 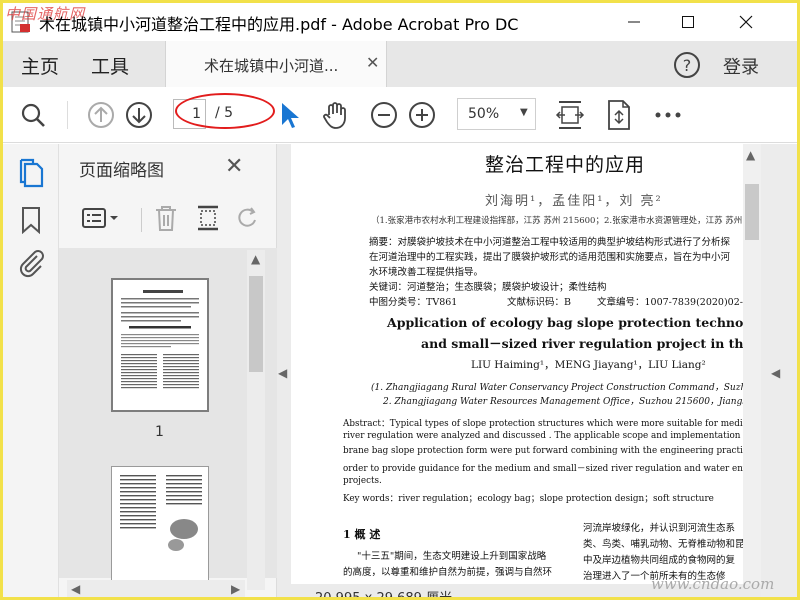 I want to click on chevron-down-icon: ▼, so click(x=524, y=112).